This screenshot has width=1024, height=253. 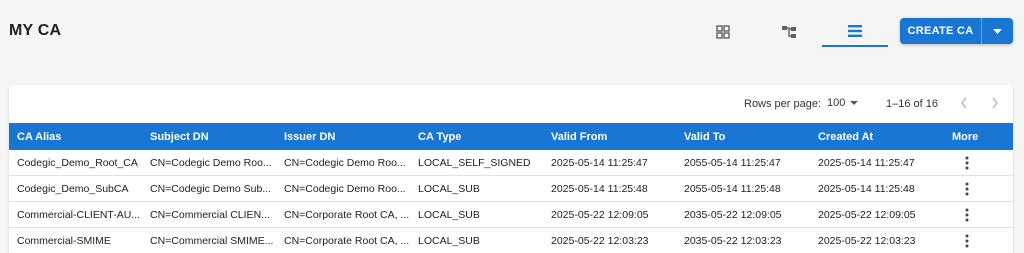 What do you see at coordinates (881, 136) in the screenshot?
I see `column-header-created-at: Created At` at bounding box center [881, 136].